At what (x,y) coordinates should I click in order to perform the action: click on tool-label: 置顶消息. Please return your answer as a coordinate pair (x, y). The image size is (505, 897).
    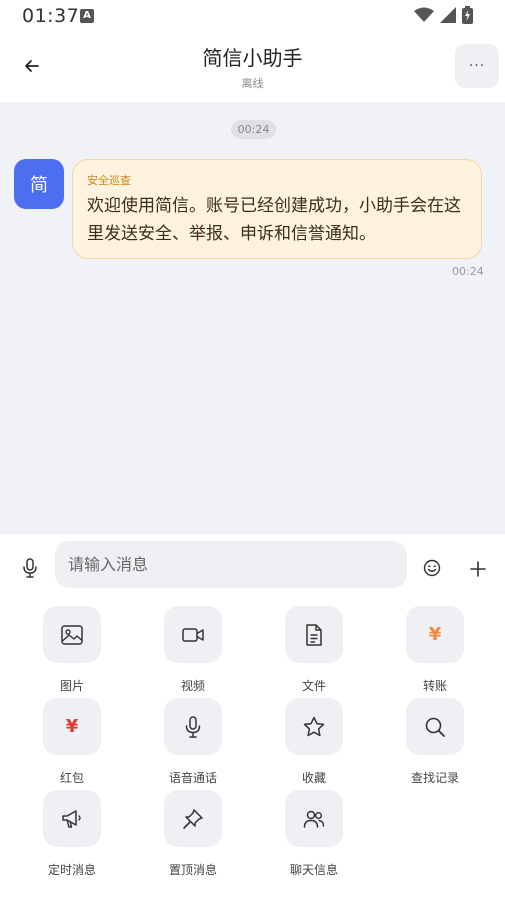
    Looking at the image, I should click on (192, 870).